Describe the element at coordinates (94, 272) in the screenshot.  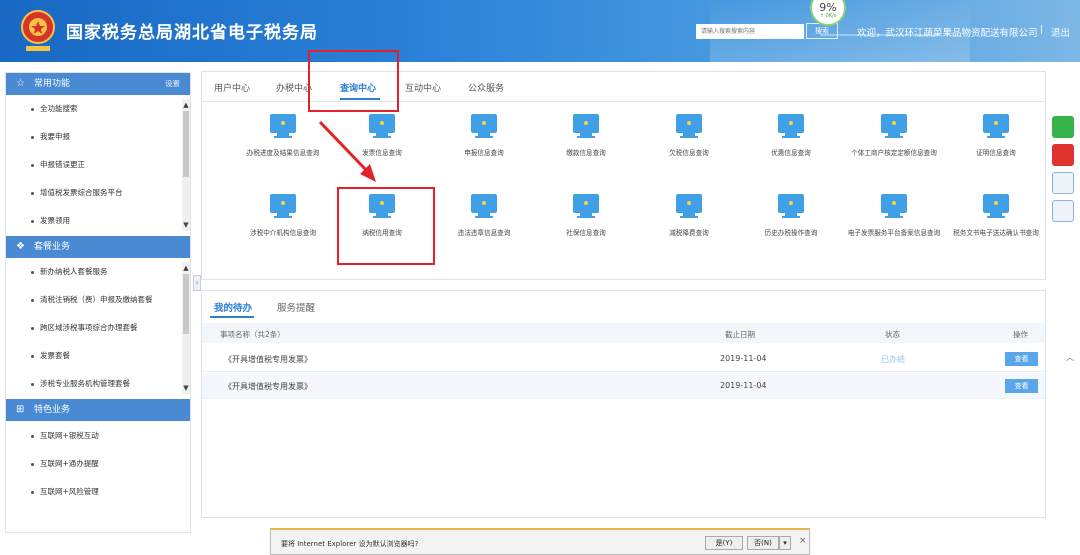
I see `sidebar-item: 新办纳税人套餐服务` at that location.